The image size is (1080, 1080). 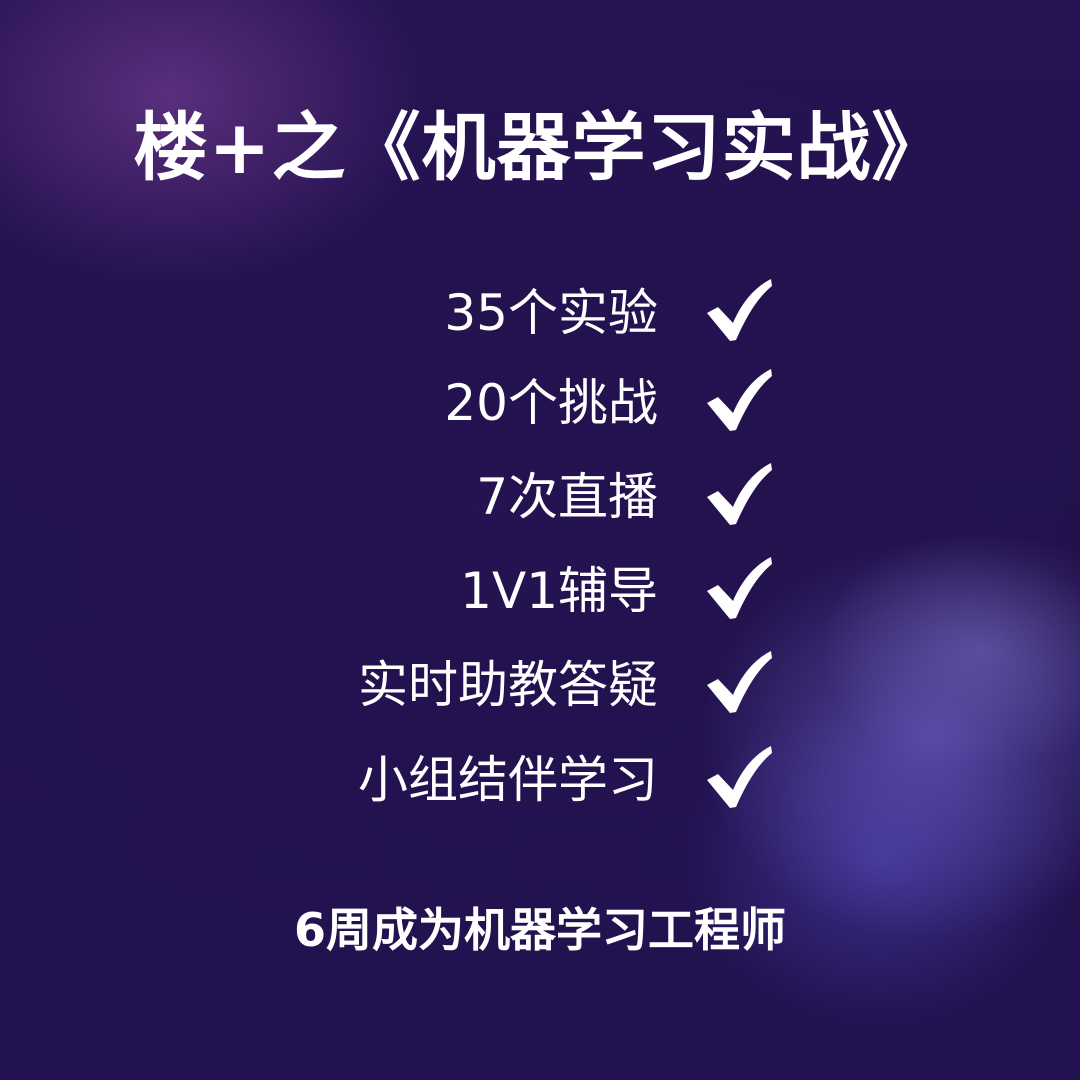 What do you see at coordinates (539, 930) in the screenshot?
I see `tagline: 6周成为机器学习工程师` at bounding box center [539, 930].